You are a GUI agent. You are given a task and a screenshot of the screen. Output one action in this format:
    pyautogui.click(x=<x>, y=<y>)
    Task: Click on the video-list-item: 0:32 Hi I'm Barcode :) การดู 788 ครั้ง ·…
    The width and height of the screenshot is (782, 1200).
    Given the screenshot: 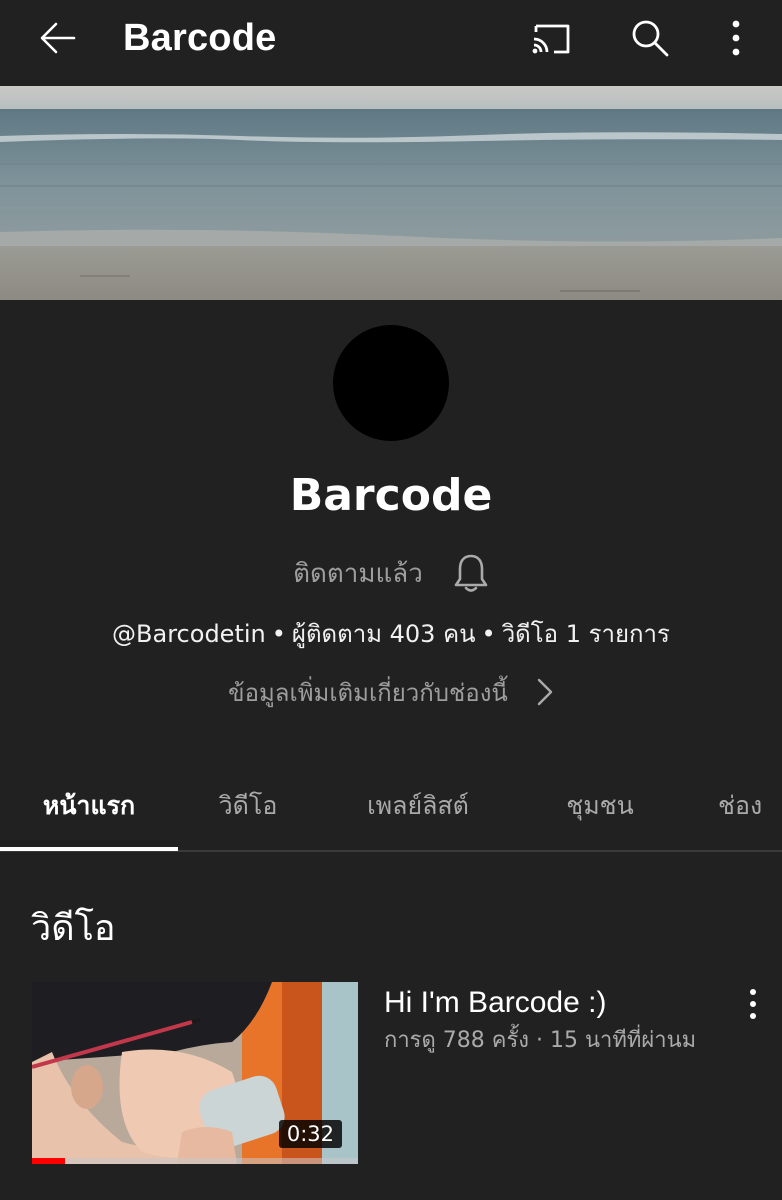 What is the action you would take?
    pyautogui.click(x=402, y=1073)
    